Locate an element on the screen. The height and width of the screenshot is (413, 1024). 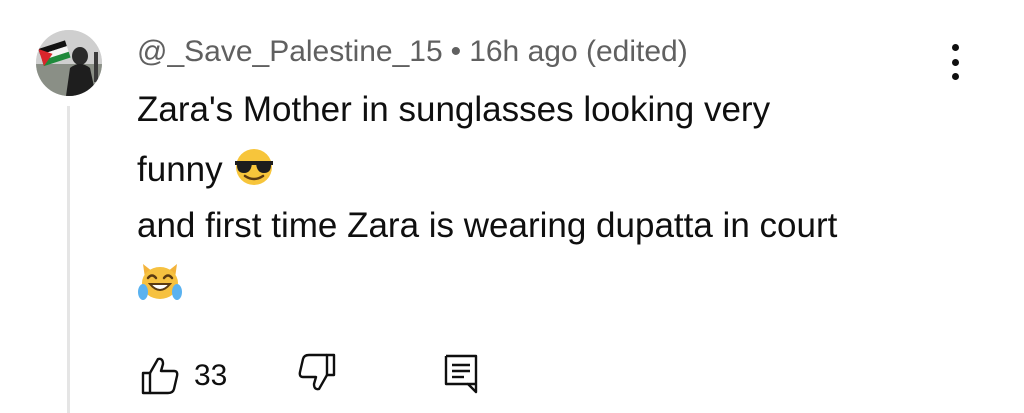
dislike-button is located at coordinates (317, 370).